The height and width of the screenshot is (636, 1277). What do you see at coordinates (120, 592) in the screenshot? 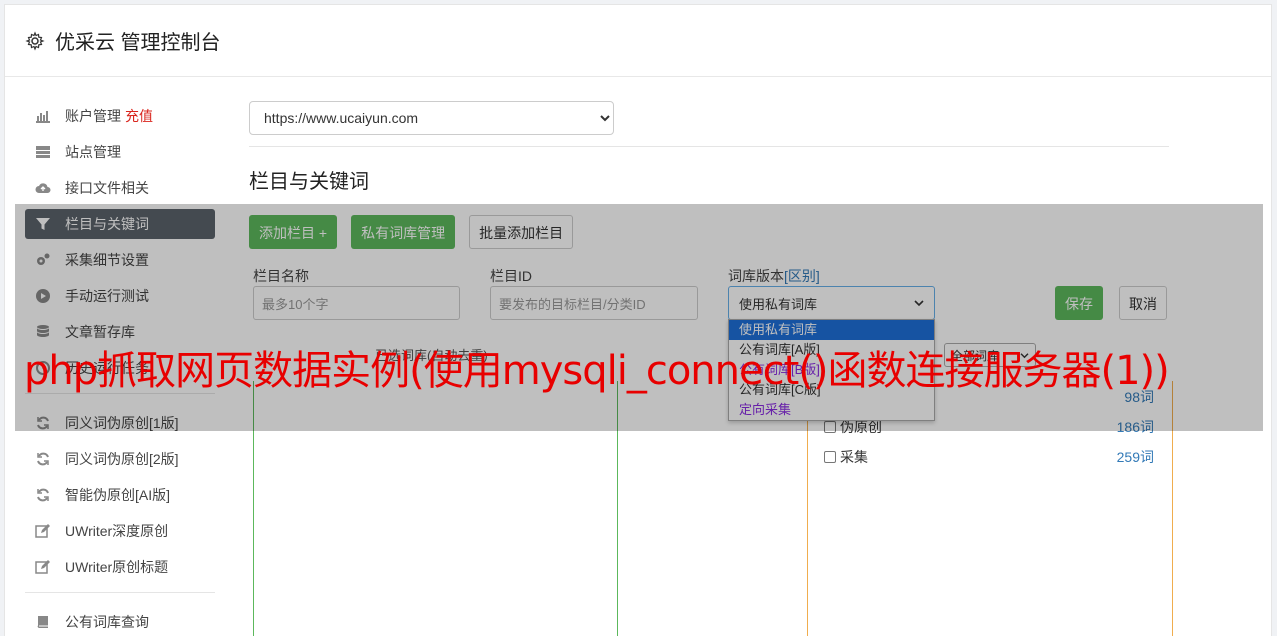
I see `sidebar-divider` at bounding box center [120, 592].